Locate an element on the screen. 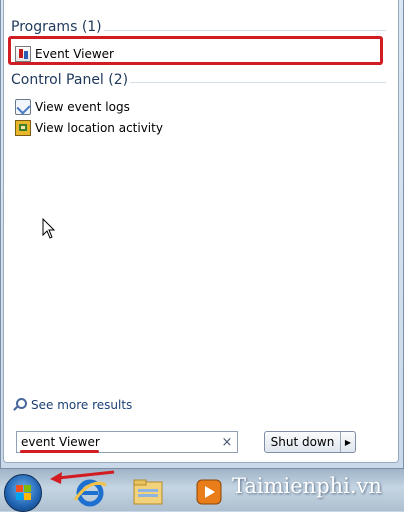 Image resolution: width=404 pixels, height=512 pixels. red-underline-annotation is located at coordinates (59, 451).